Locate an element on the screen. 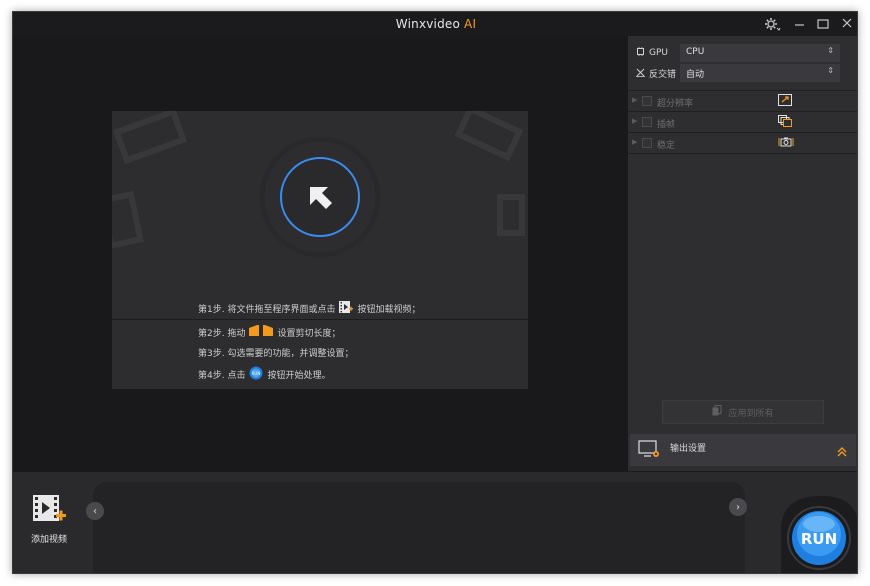  apply-to-all-button: 应用到所有 is located at coordinates (743, 412).